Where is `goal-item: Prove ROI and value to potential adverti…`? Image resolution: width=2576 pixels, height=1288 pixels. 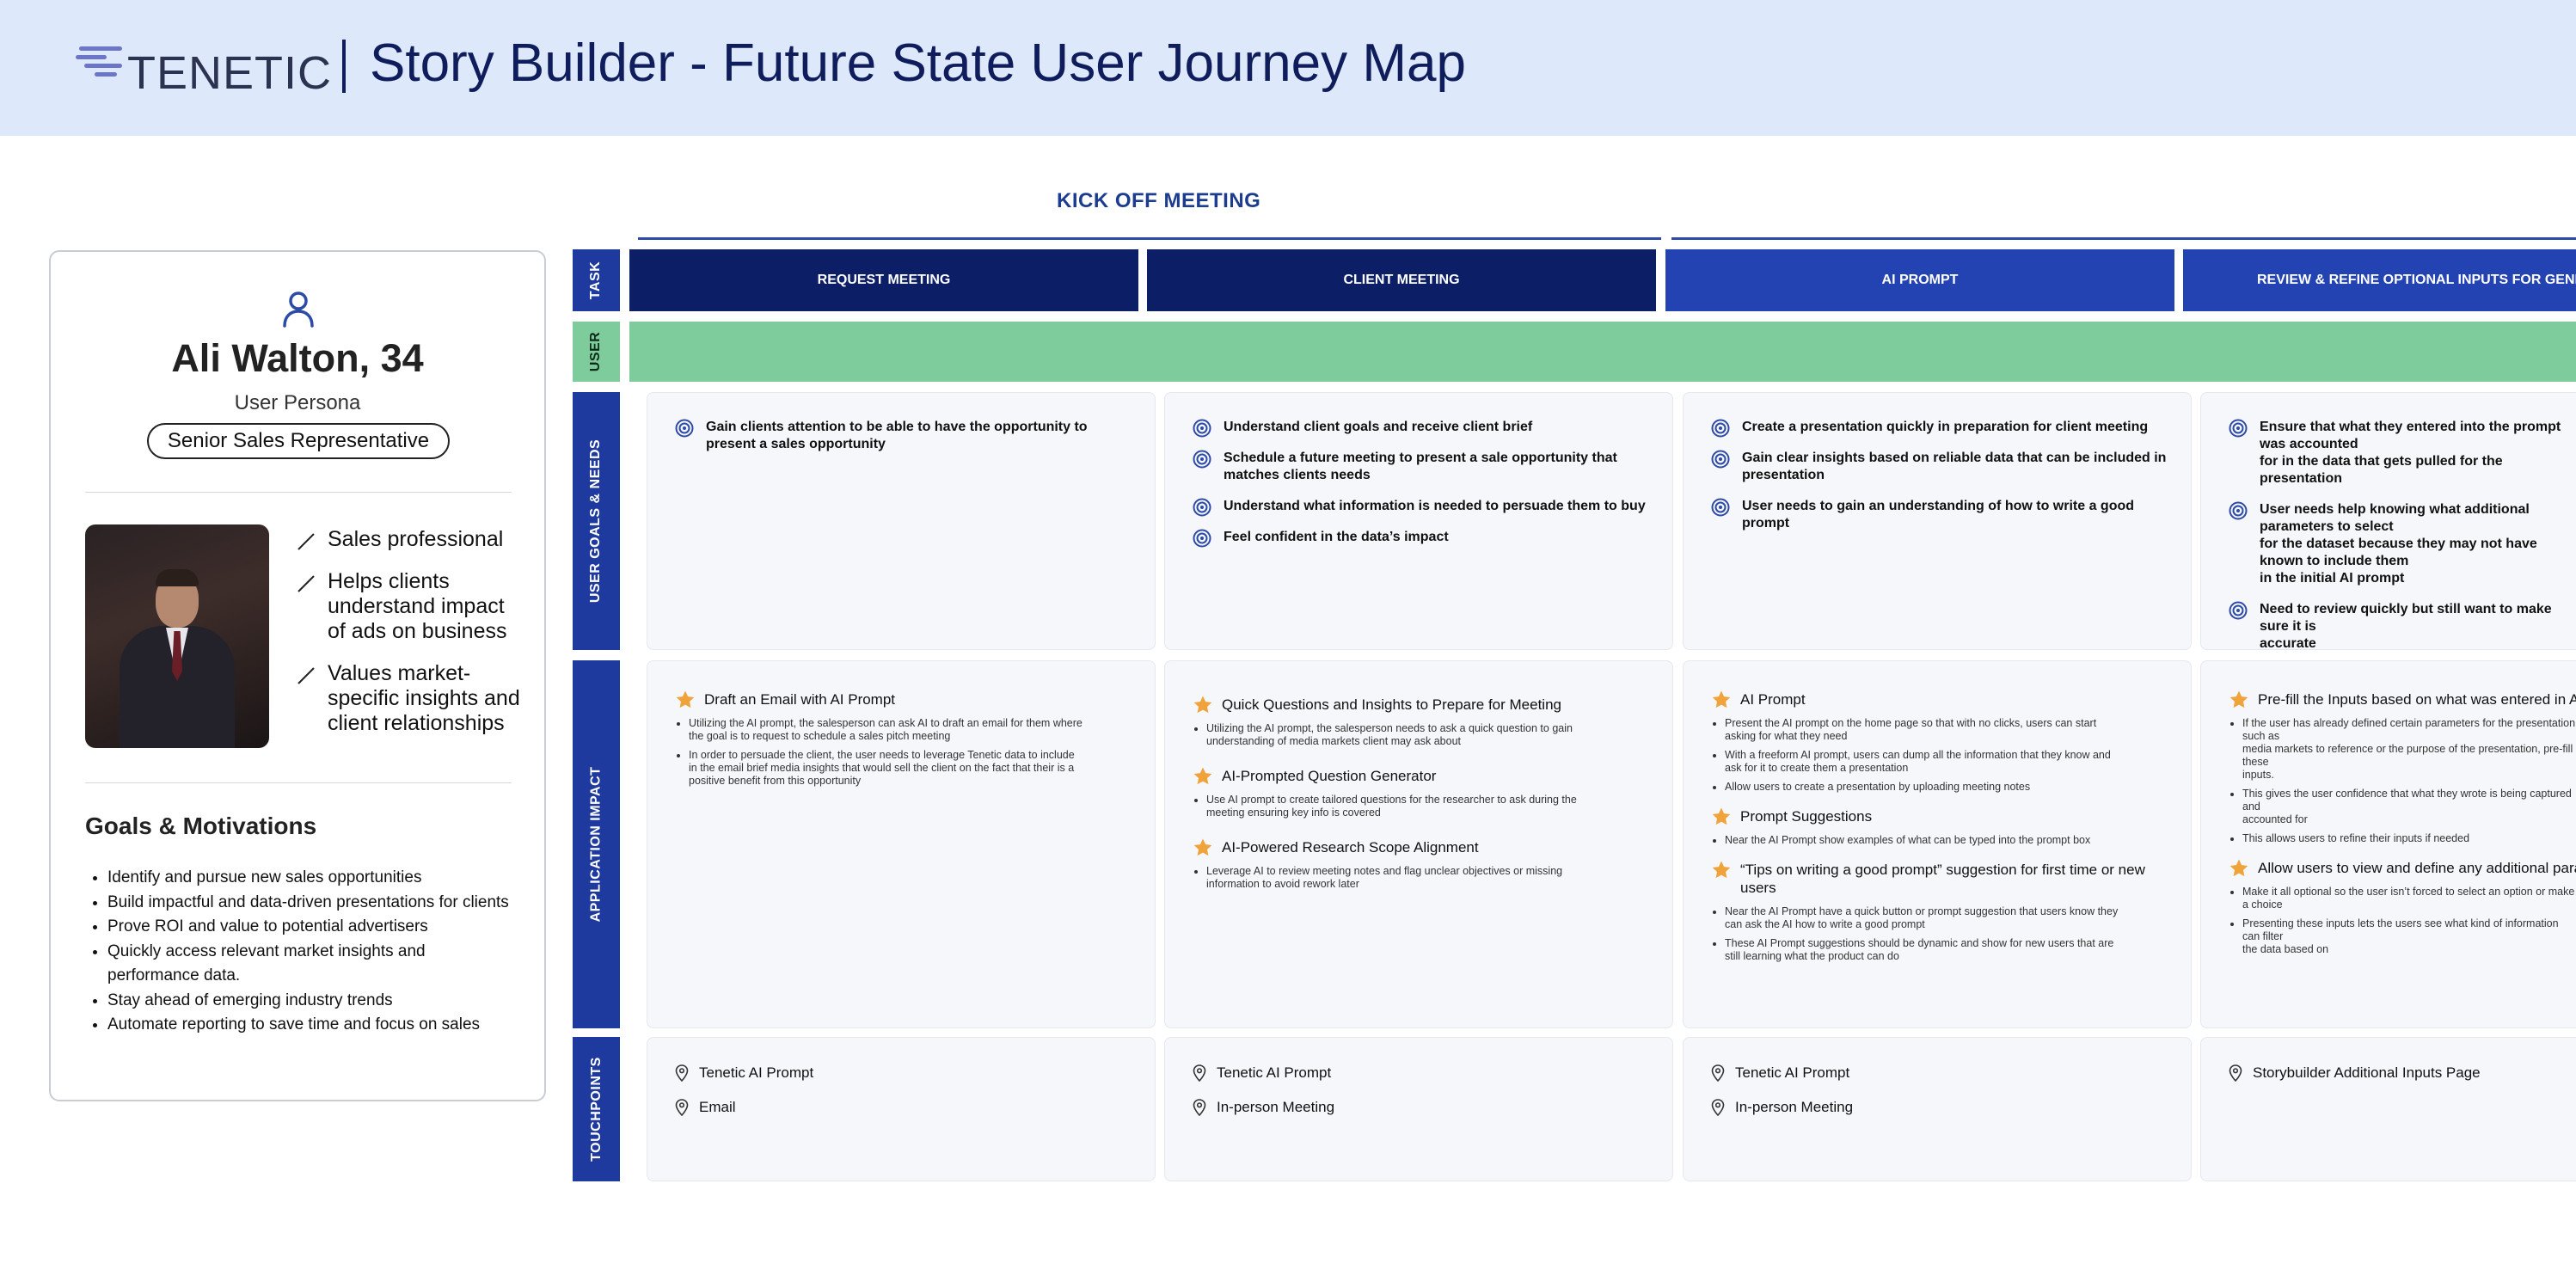
goal-item: Prove ROI and value to potential adverti… is located at coordinates (311, 927).